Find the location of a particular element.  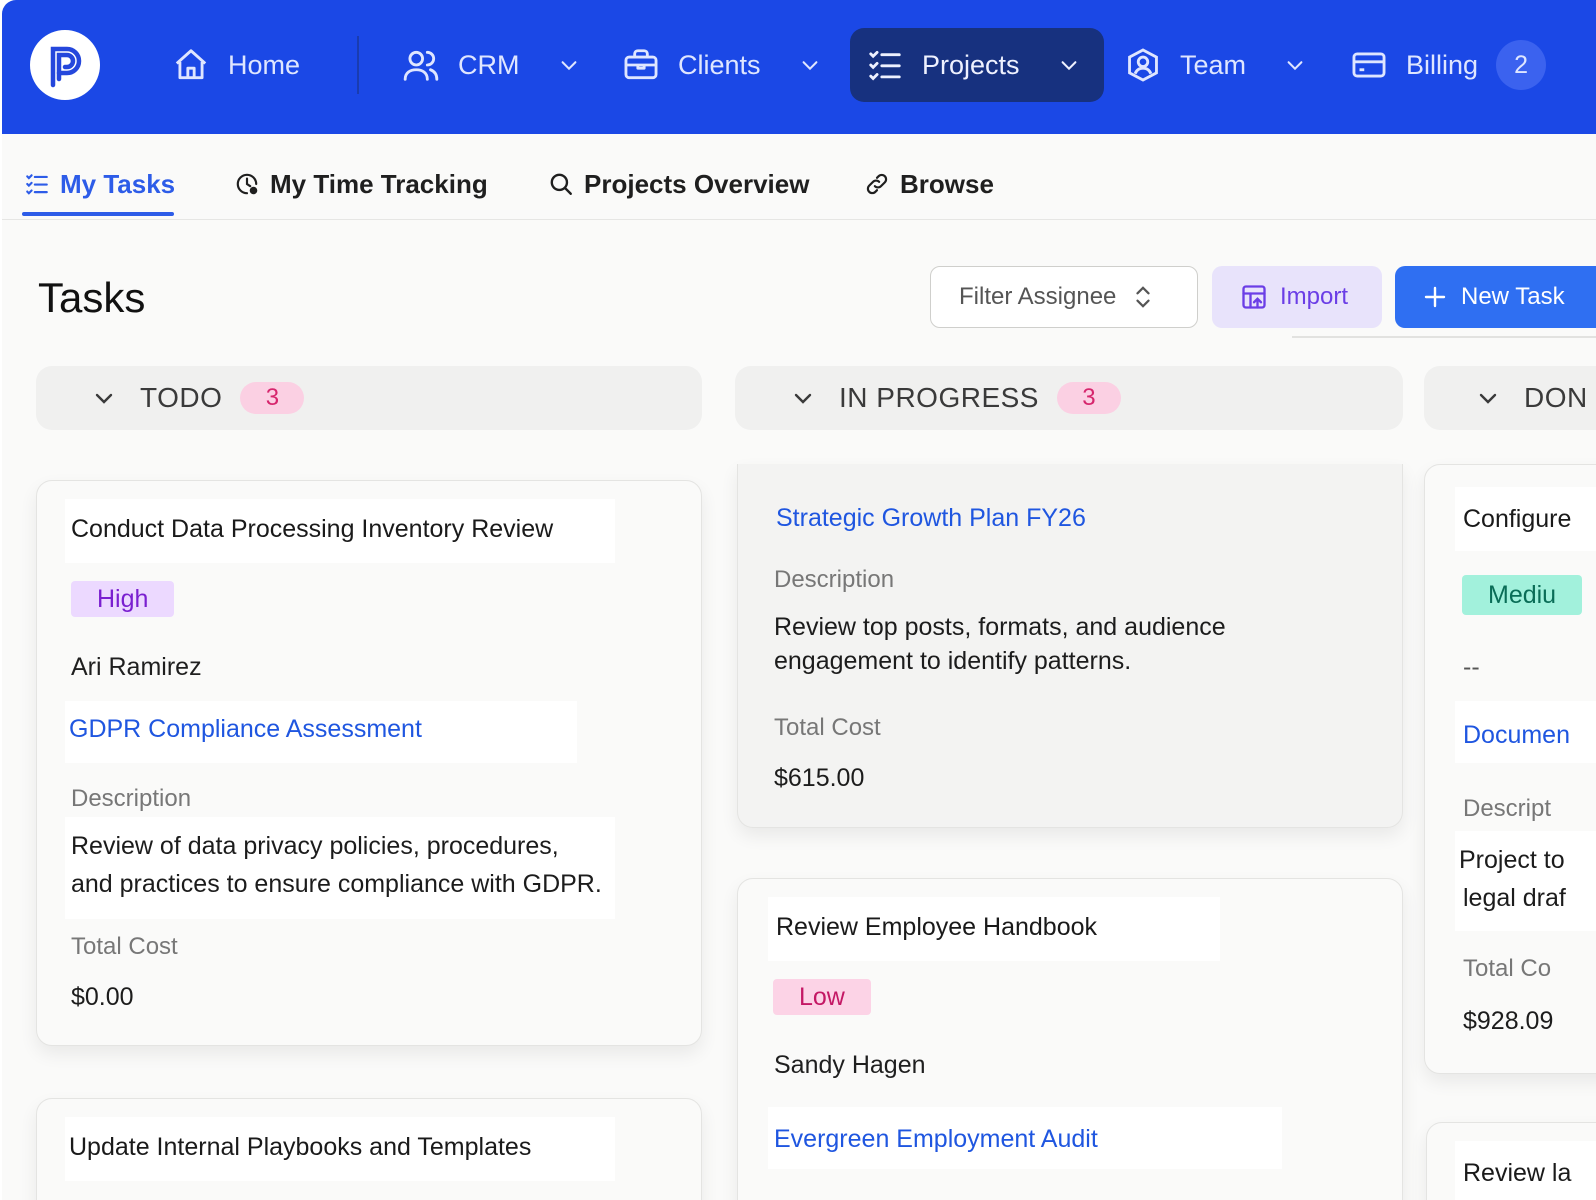

project-link: Strategic Growth Plan FY26 is located at coordinates (931, 518).